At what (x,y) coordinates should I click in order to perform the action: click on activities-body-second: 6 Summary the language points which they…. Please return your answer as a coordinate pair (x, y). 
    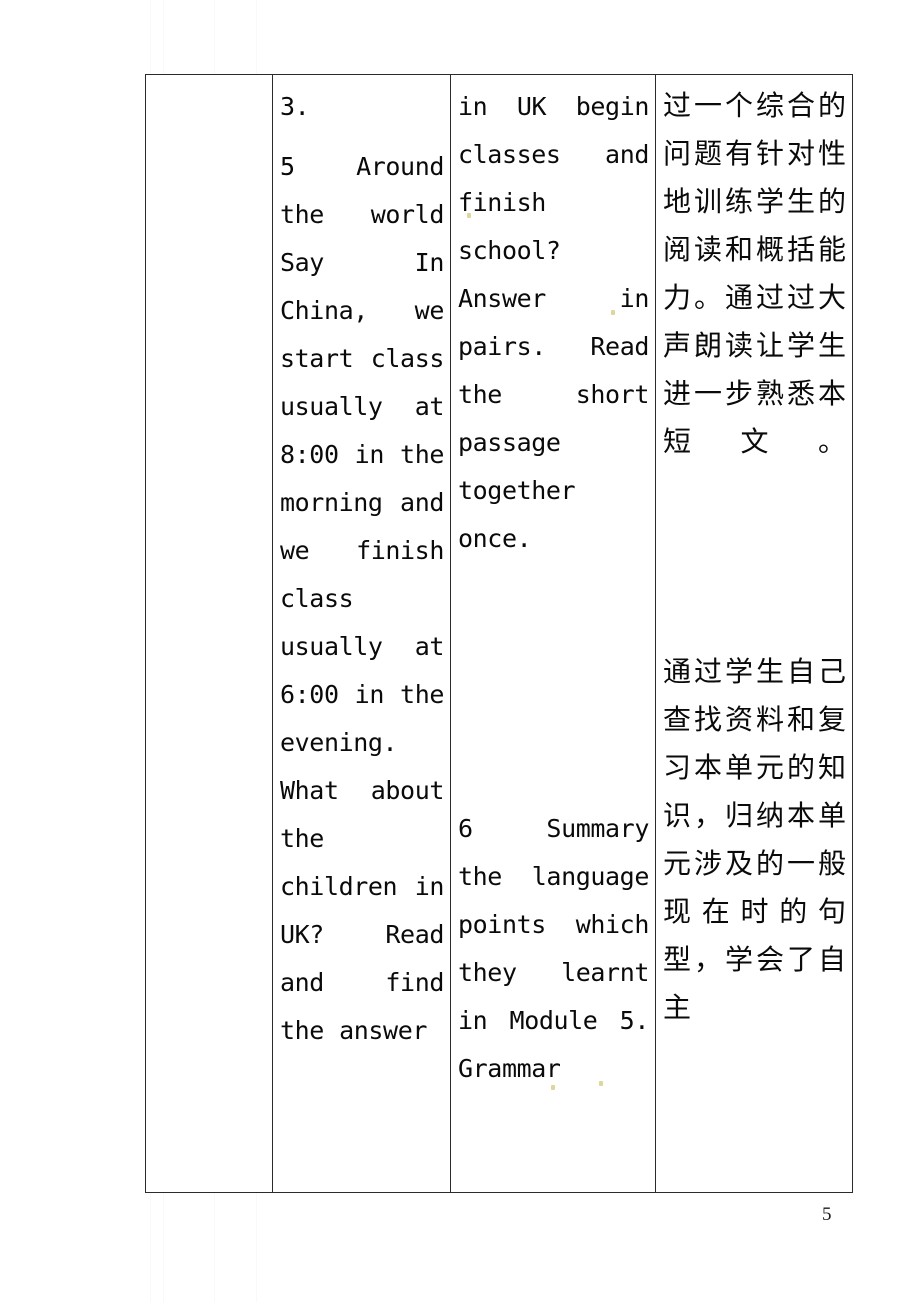
    Looking at the image, I should click on (553, 948).